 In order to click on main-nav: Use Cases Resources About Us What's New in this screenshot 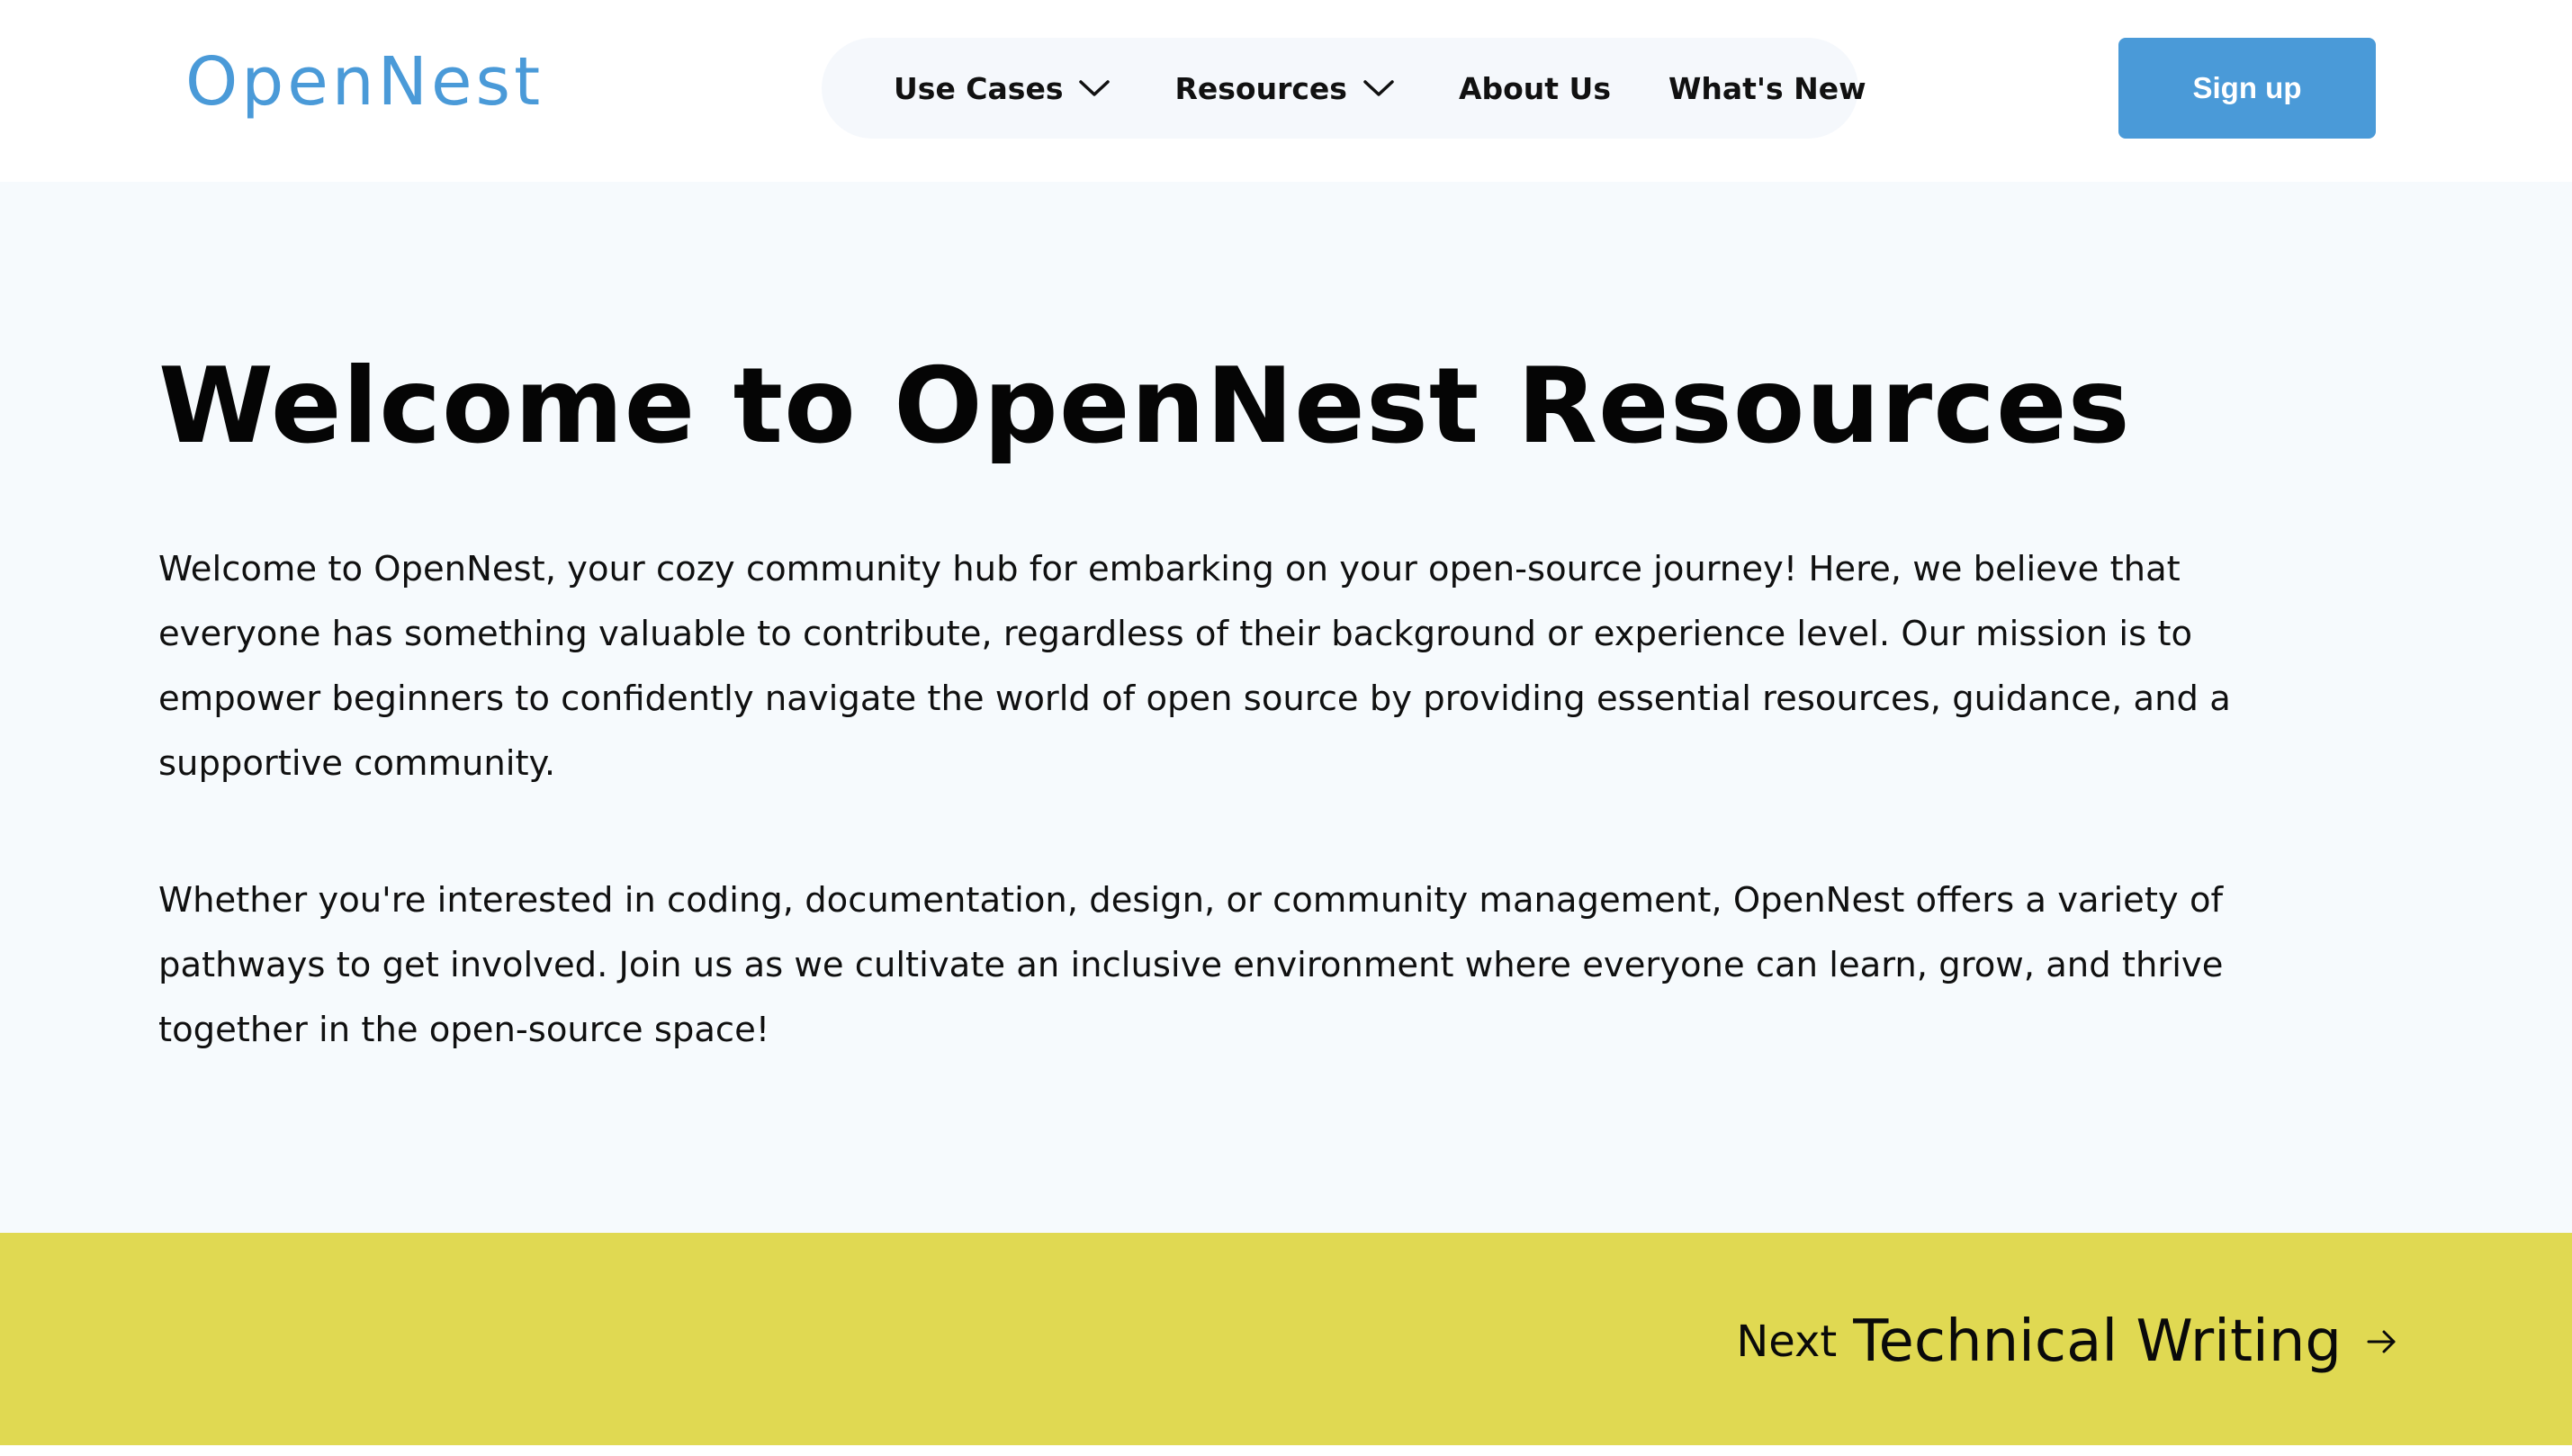, I will do `click(1344, 88)`.